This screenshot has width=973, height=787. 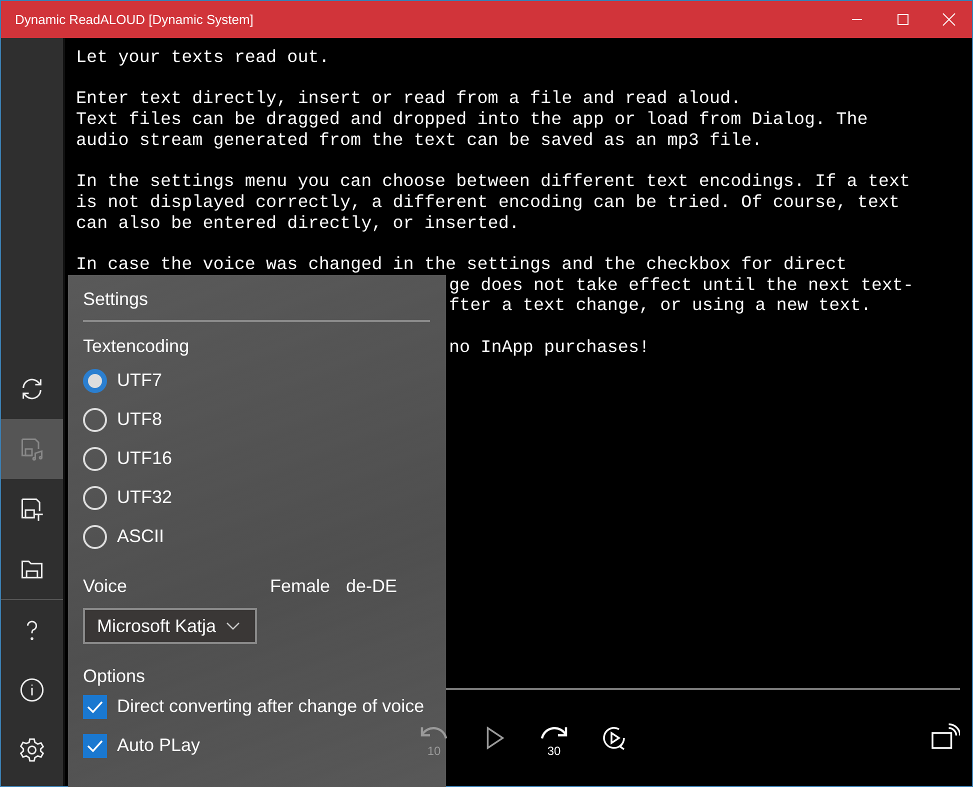 I want to click on encoding-radio: UTF8, so click(x=257, y=419).